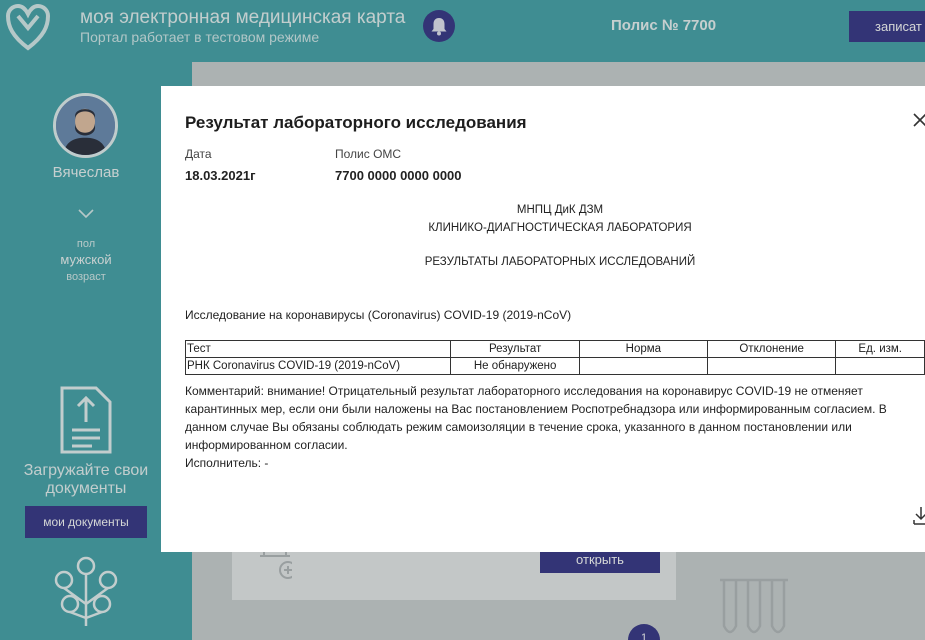 This screenshot has width=925, height=640. I want to click on date-value: 18.03.2021г, so click(220, 175).